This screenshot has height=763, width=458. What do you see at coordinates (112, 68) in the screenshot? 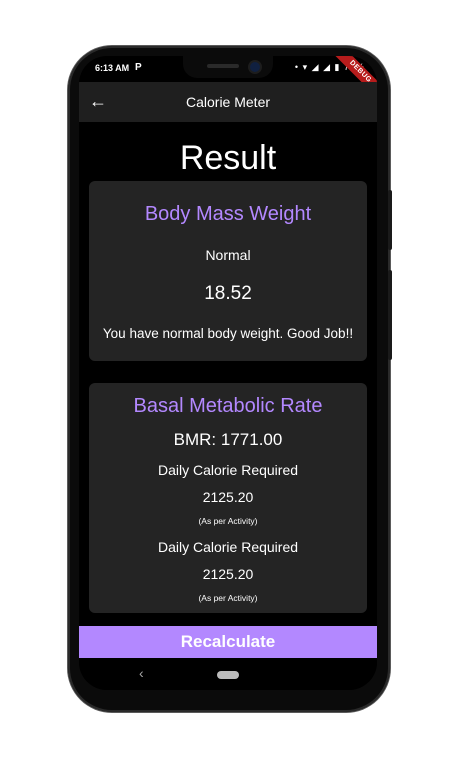
I see `status-time: 6:13 AM` at bounding box center [112, 68].